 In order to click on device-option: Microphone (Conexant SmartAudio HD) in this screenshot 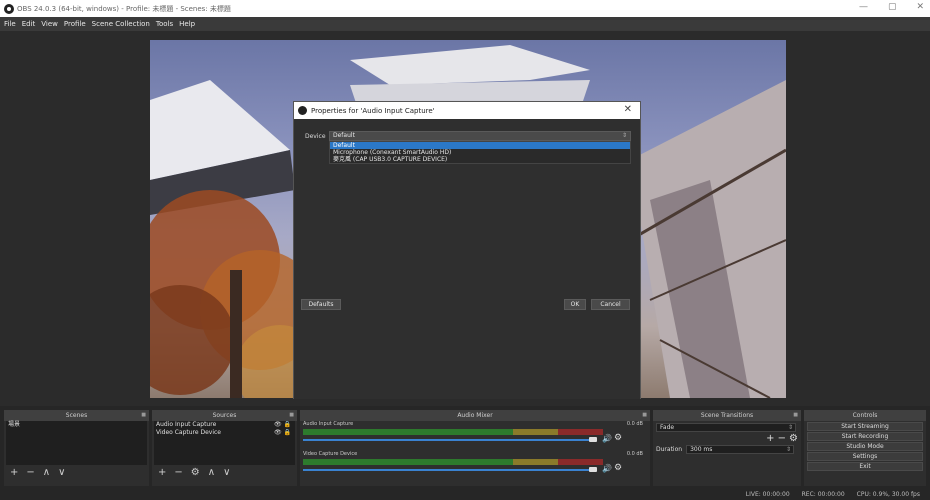, I will do `click(480, 152)`.